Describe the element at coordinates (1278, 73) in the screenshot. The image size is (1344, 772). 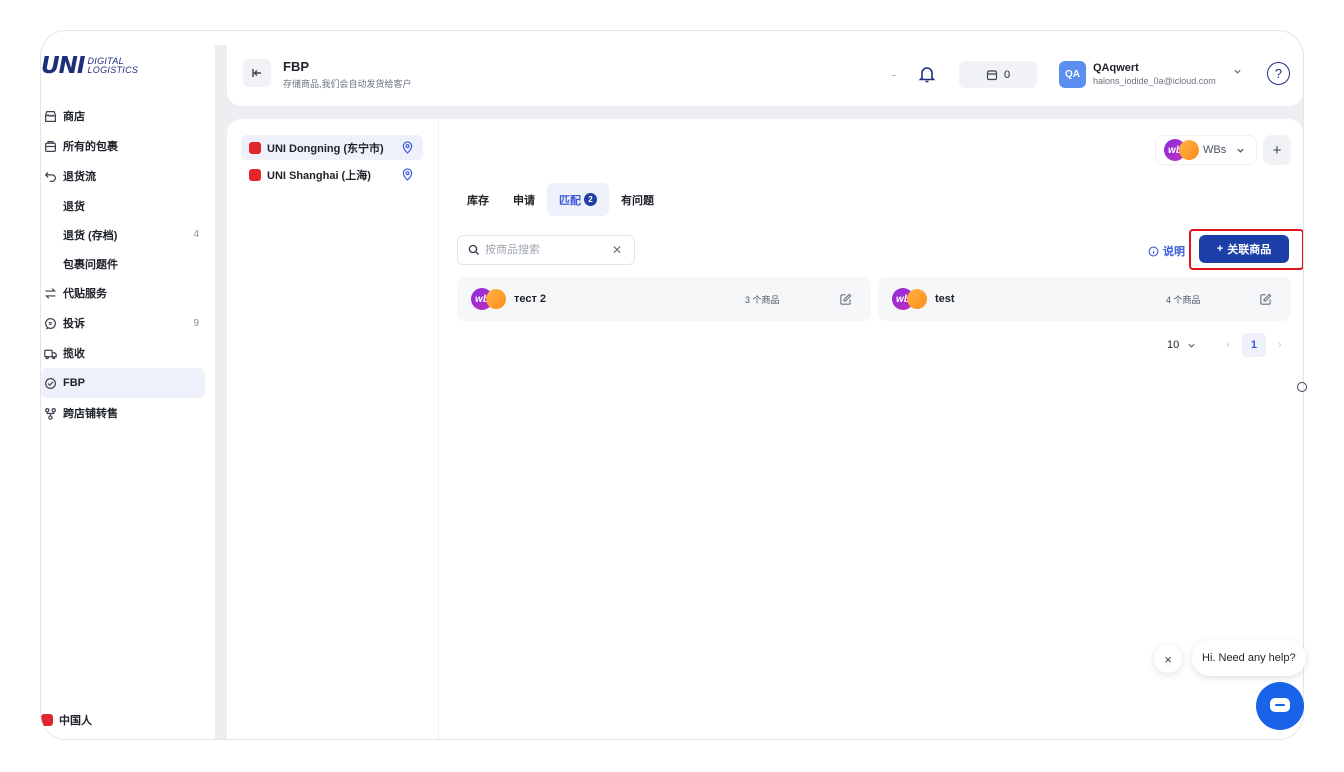
I see `help-button: ?` at that location.